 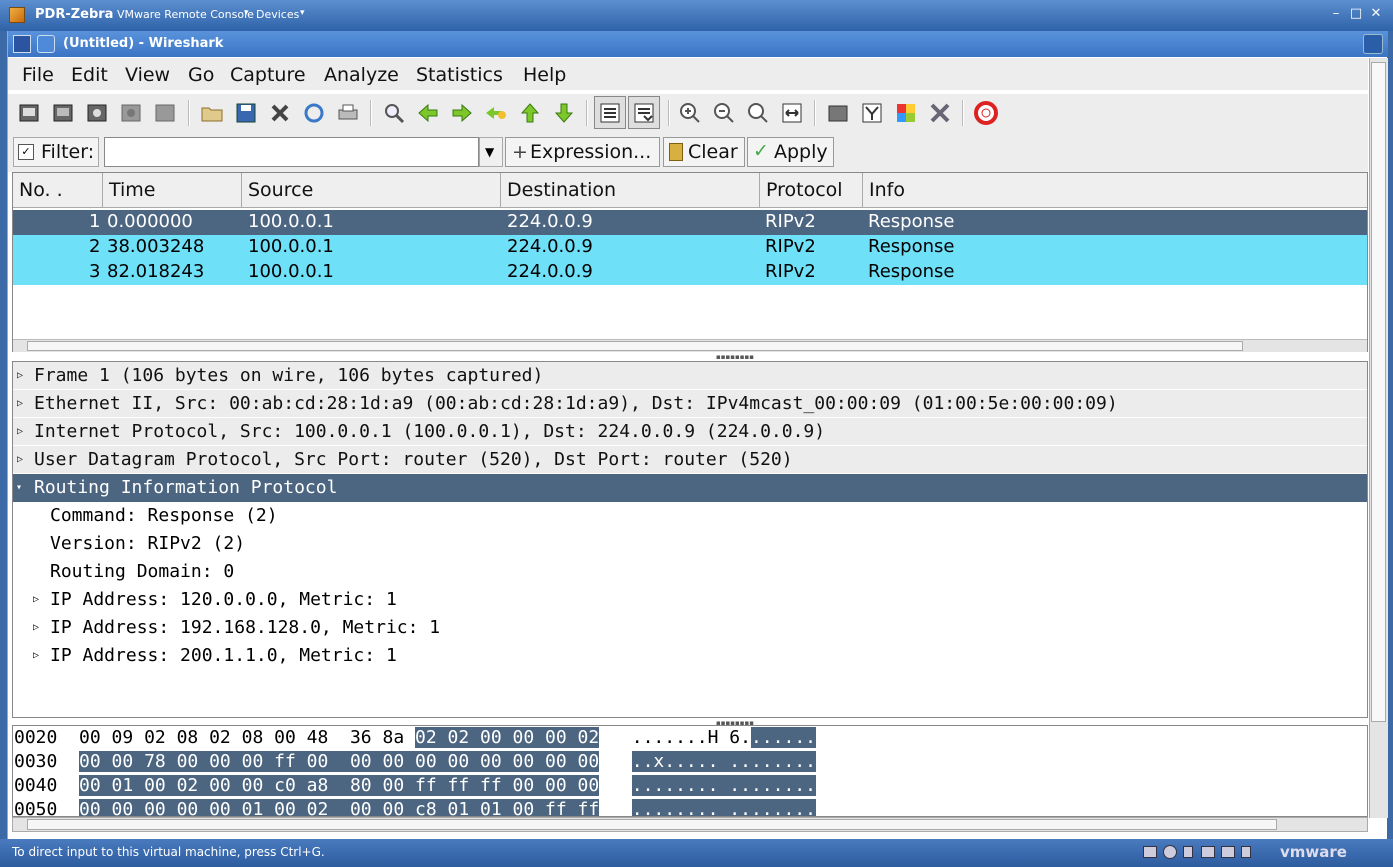 I want to click on tree-item-ip-address: ▷ IP Address: 120.0.0.0, Metric: 1, so click(x=690, y=600).